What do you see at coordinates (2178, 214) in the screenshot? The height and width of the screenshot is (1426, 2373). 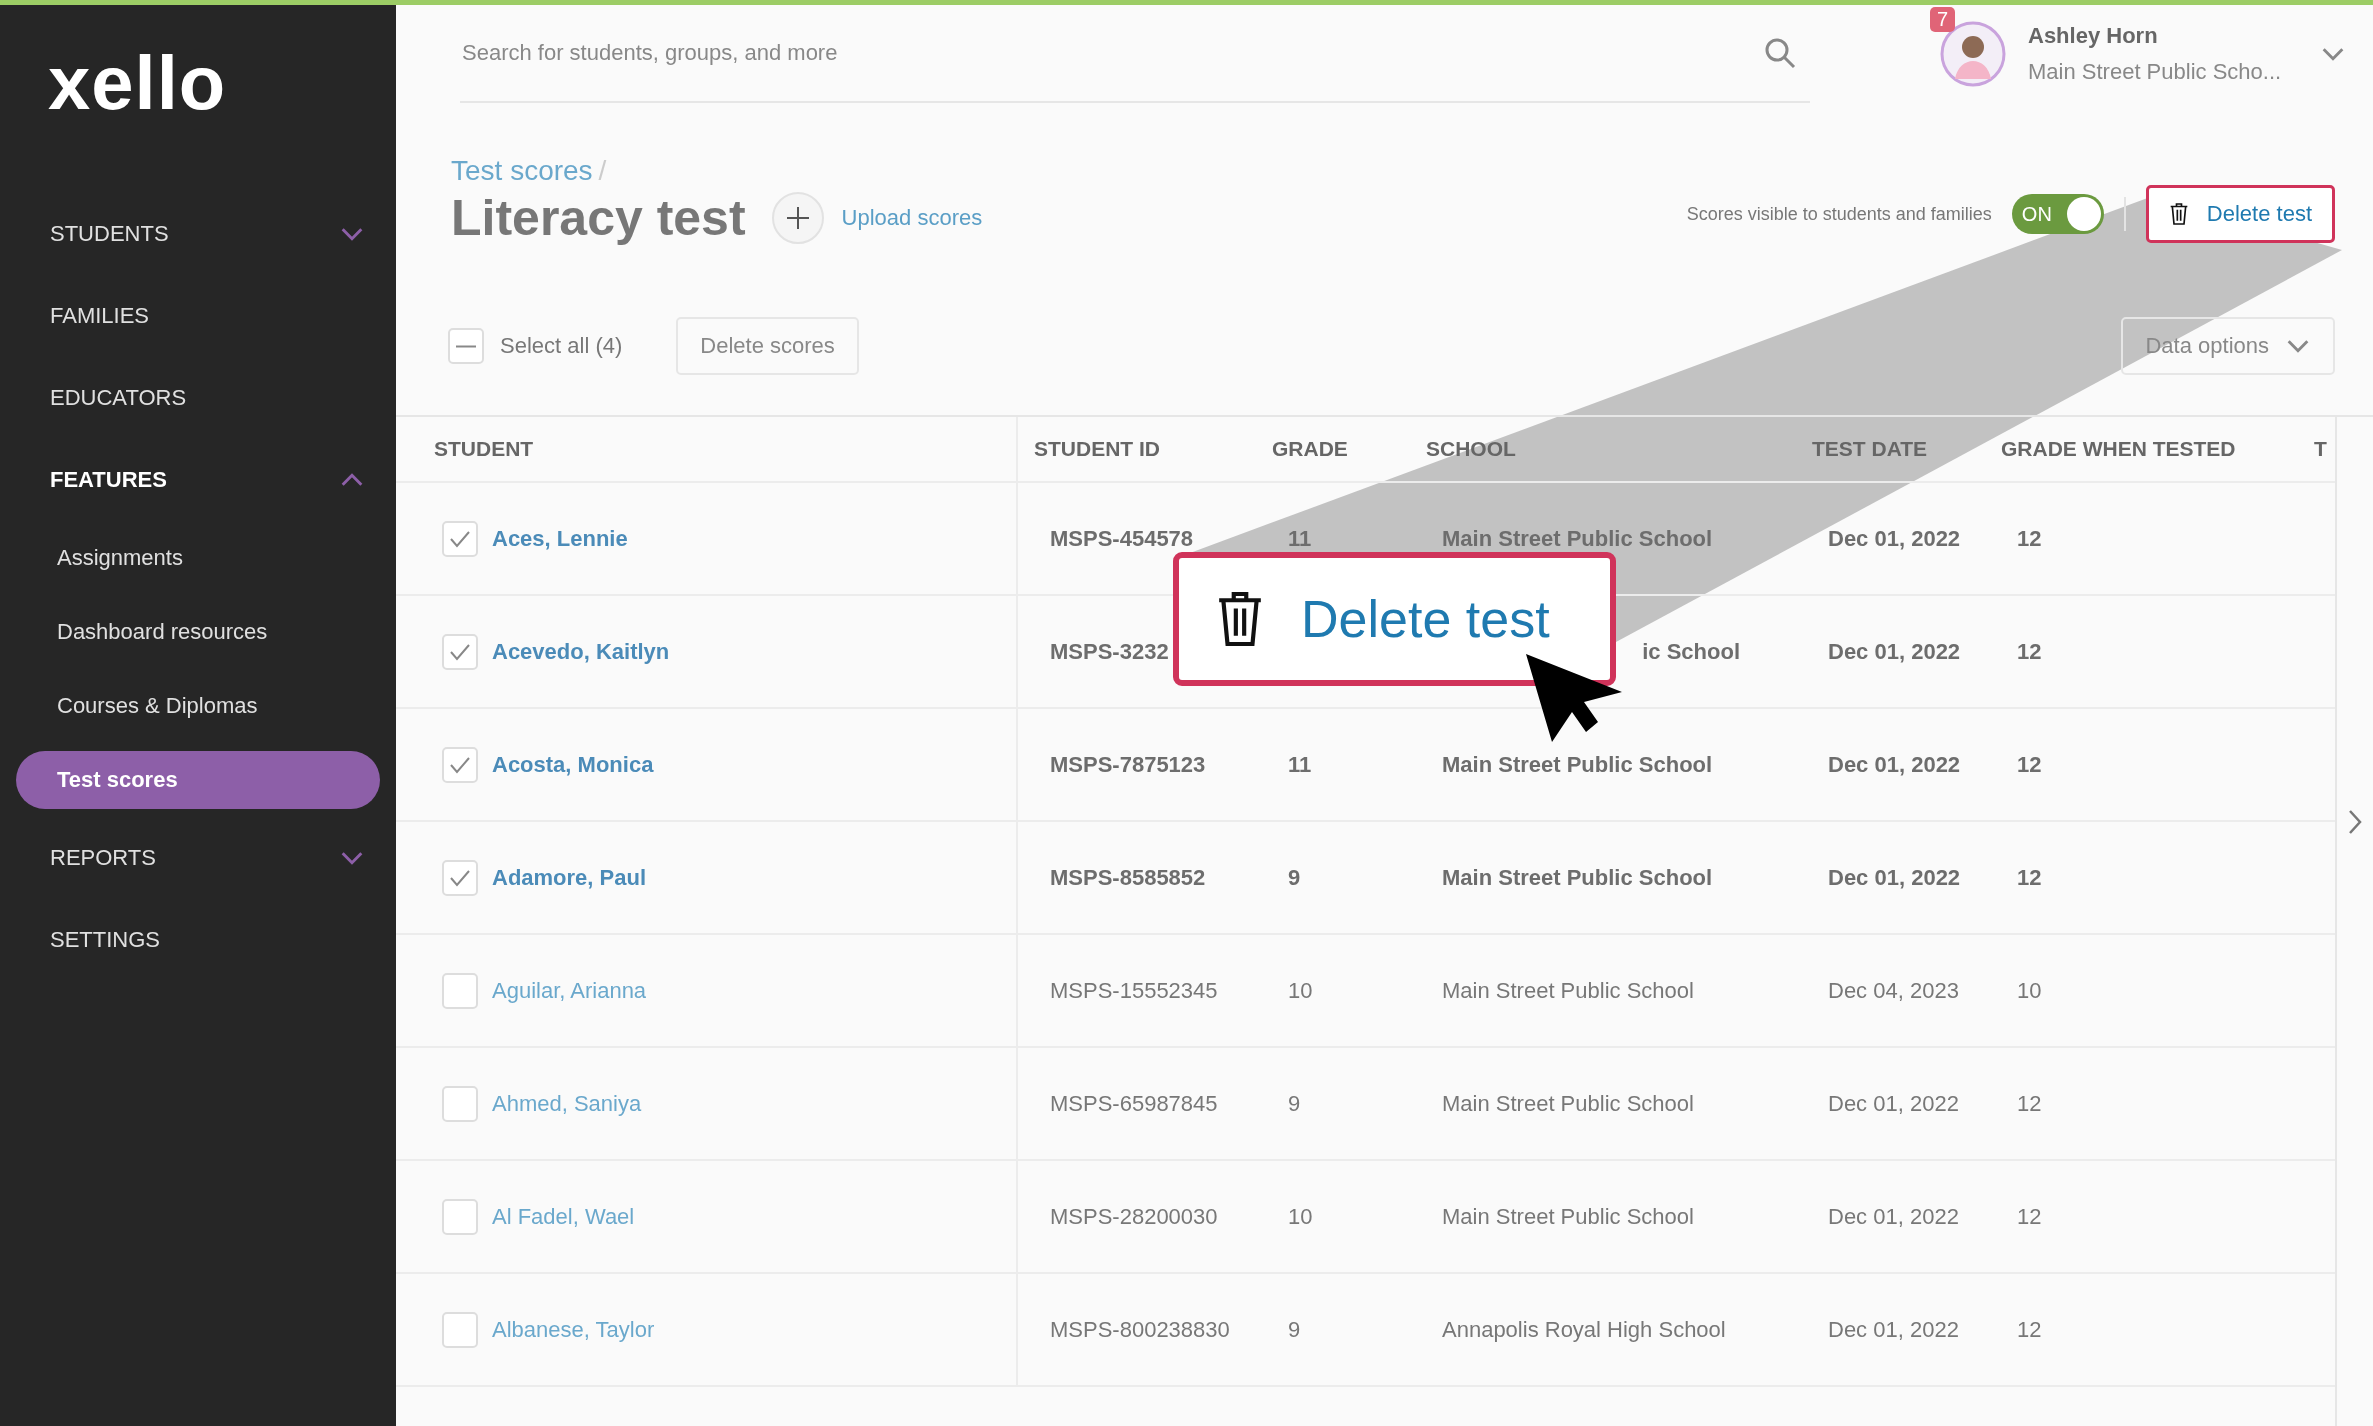 I see `trash-icon` at bounding box center [2178, 214].